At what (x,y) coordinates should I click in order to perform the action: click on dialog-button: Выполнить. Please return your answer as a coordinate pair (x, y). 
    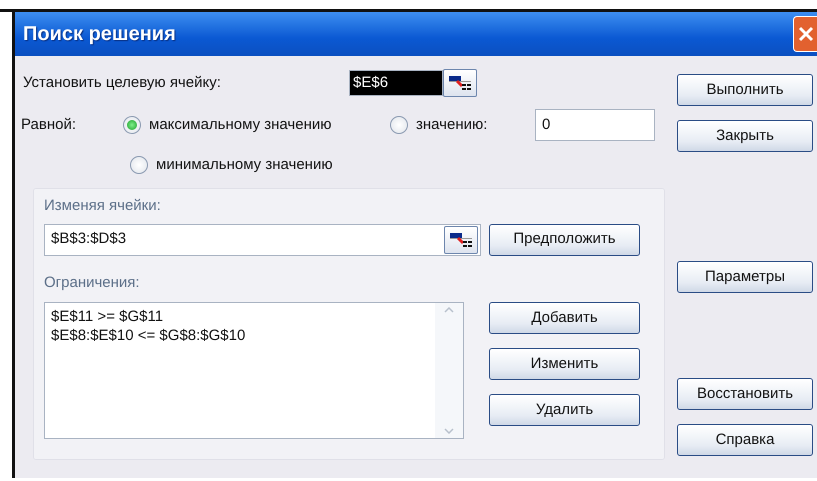
    Looking at the image, I should click on (745, 90).